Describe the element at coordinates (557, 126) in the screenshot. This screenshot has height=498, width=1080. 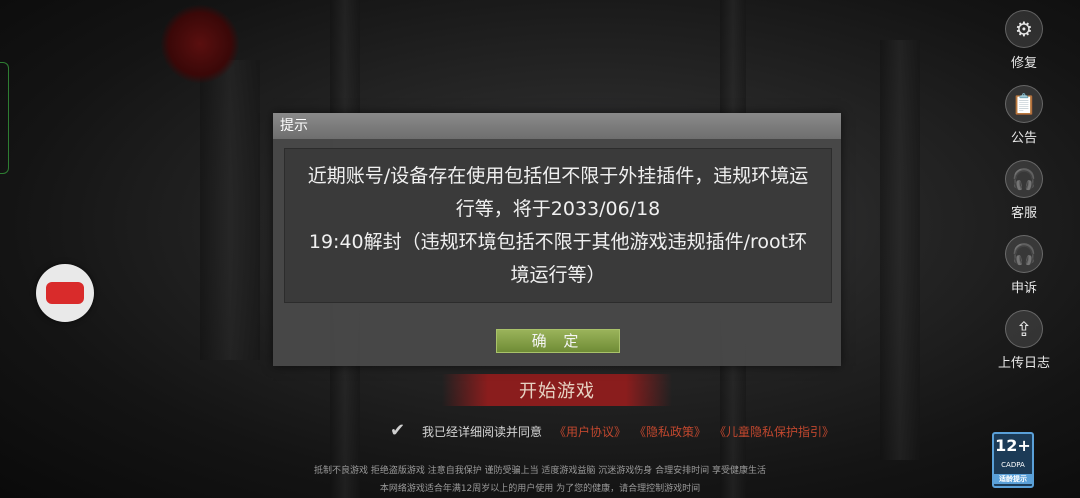
I see `dialog-title: 提示` at that location.